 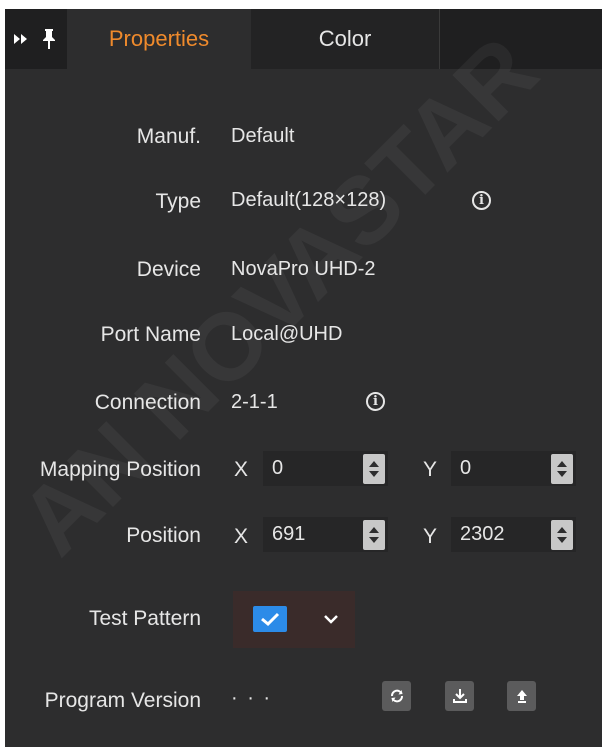 I want to click on test-pattern-checkbox, so click(x=270, y=619).